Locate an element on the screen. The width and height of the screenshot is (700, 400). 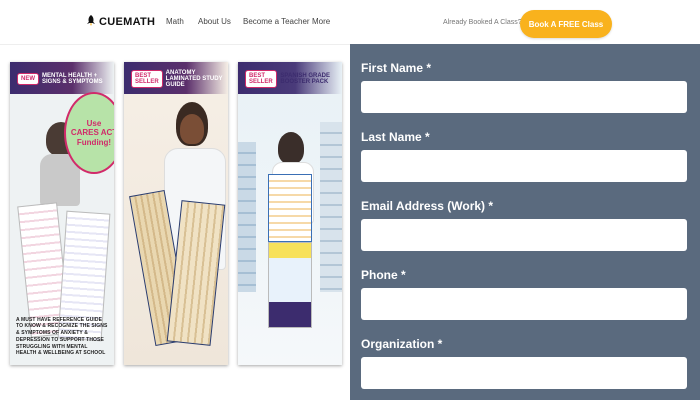
rocket-icon is located at coordinates (91, 22).